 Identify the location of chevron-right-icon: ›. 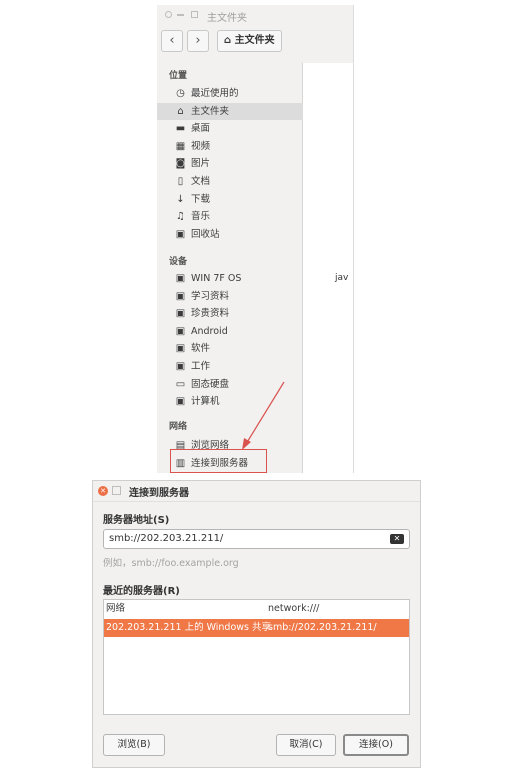
(198, 40).